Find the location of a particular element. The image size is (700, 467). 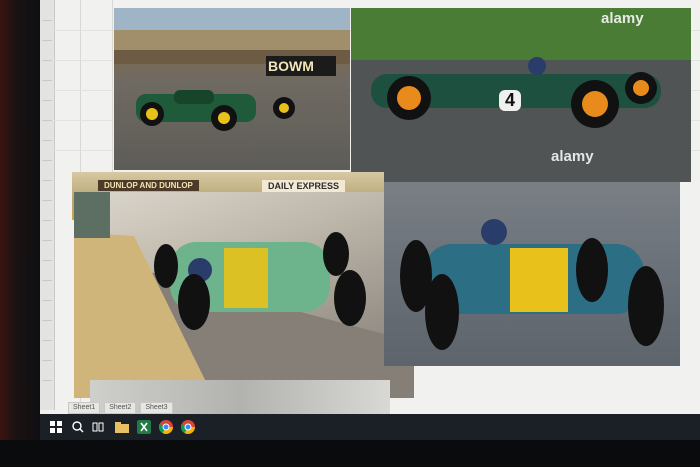

file-explorer-icon is located at coordinates (122, 427).